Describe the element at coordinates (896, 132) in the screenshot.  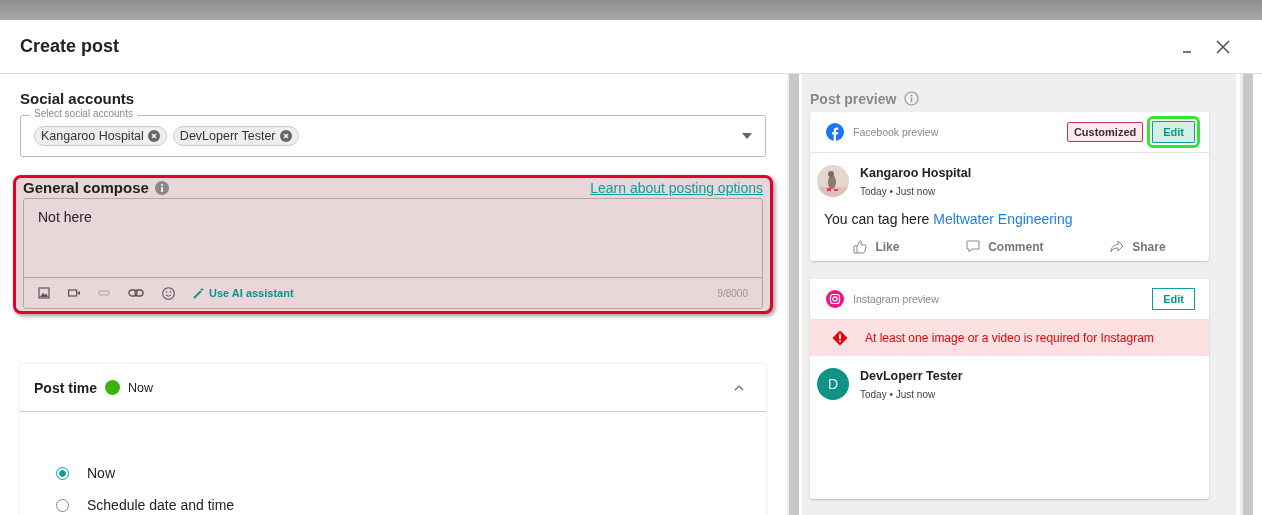
I see `preview-label: Facebook preview` at that location.